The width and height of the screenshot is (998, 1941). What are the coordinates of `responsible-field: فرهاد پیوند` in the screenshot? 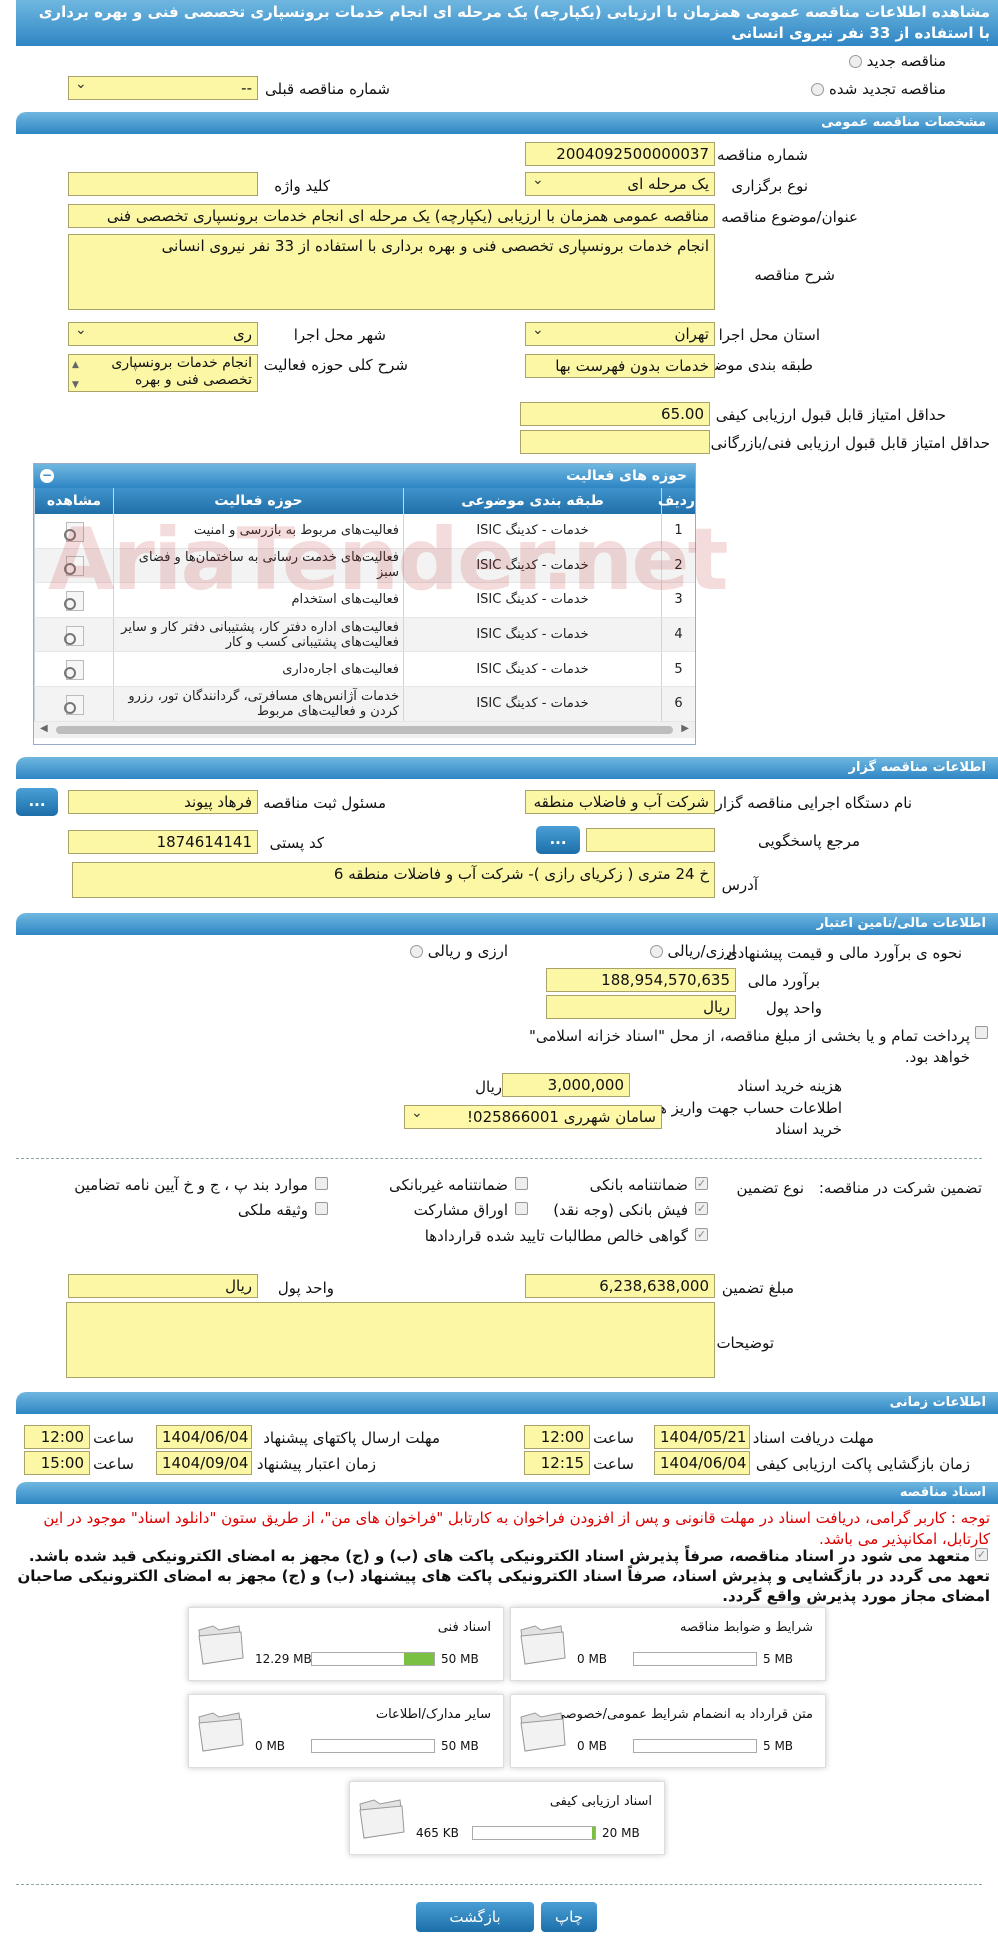 It's located at (163, 802).